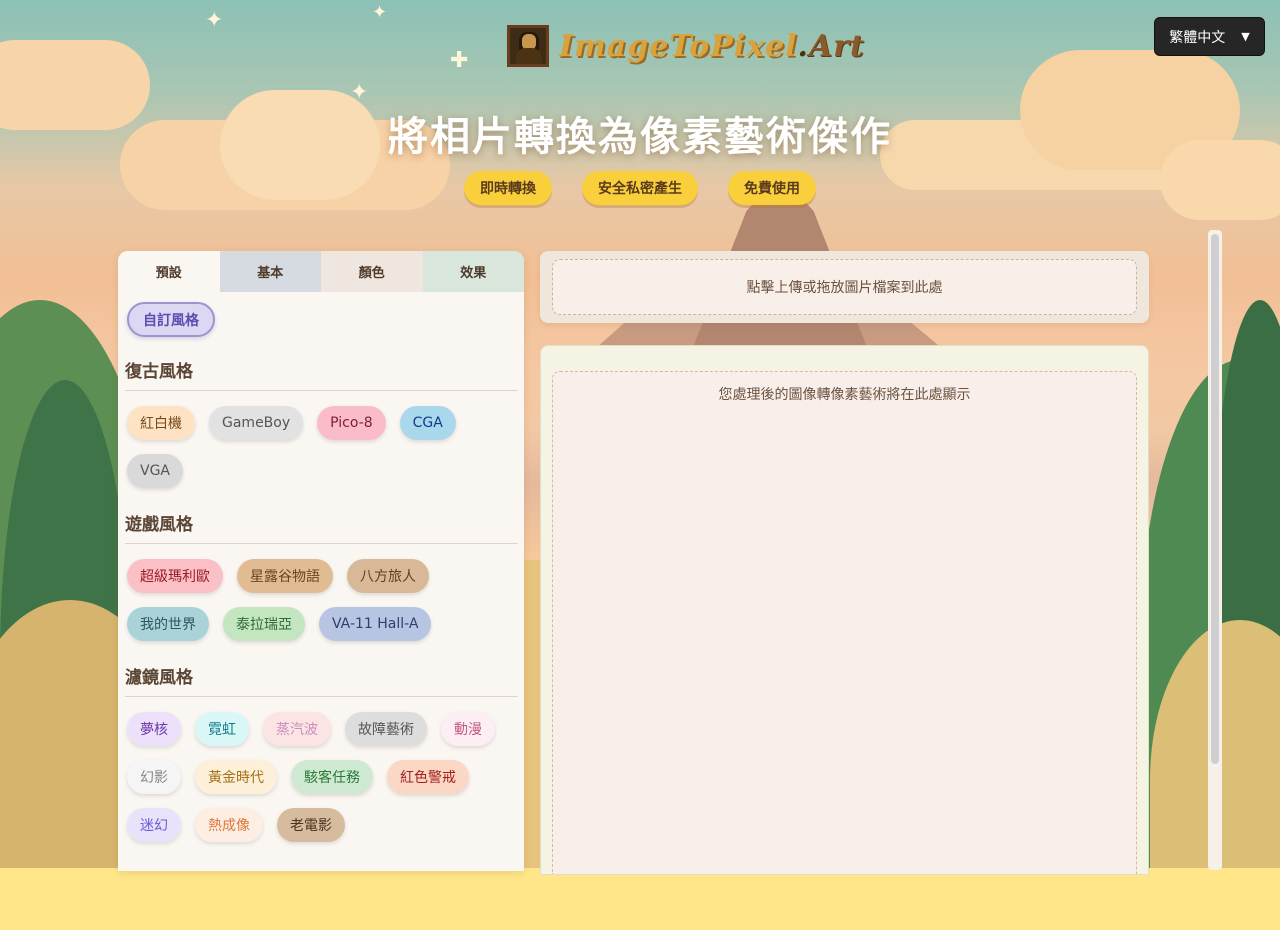 The width and height of the screenshot is (1280, 930). I want to click on language-selector: 繁體中文 ▼, so click(1209, 36).